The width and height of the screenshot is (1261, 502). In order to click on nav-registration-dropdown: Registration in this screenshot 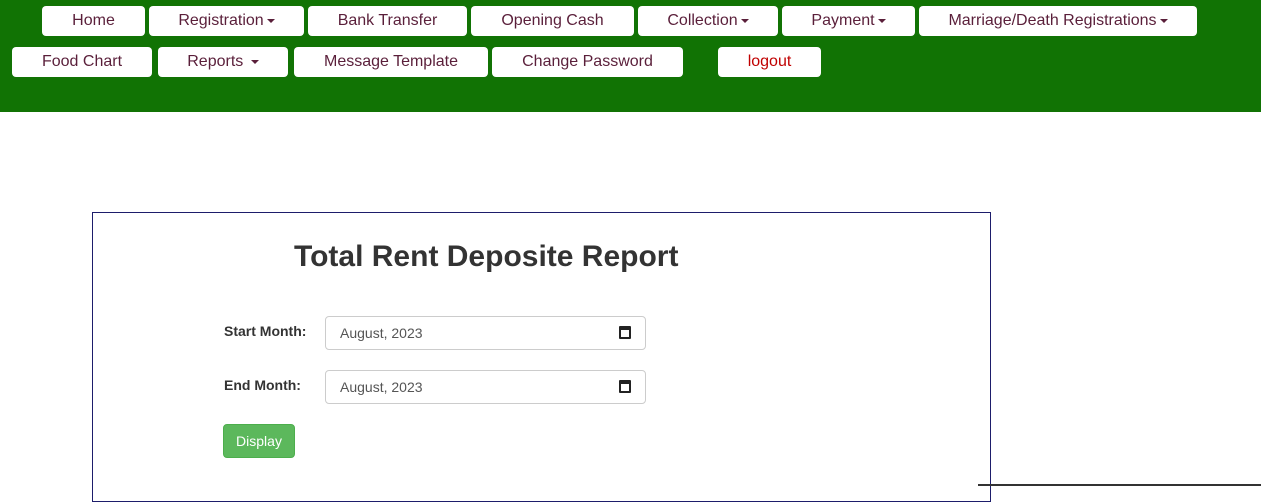, I will do `click(226, 21)`.